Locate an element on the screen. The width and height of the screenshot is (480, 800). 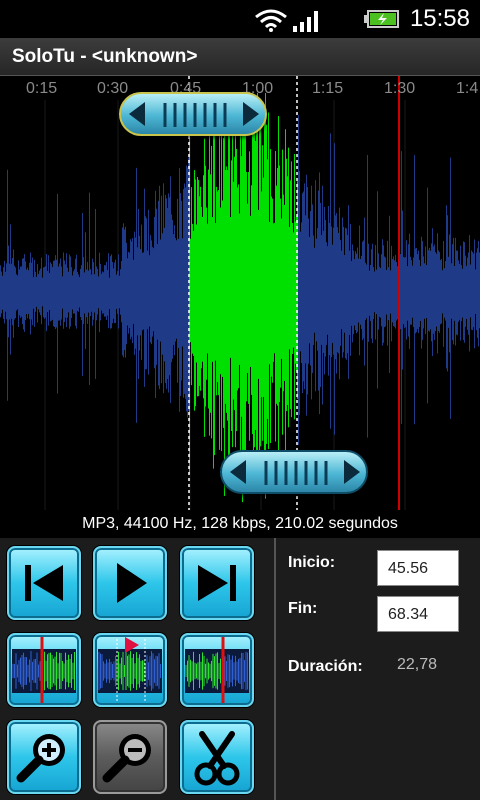
battery-charging-icon is located at coordinates (381, 19).